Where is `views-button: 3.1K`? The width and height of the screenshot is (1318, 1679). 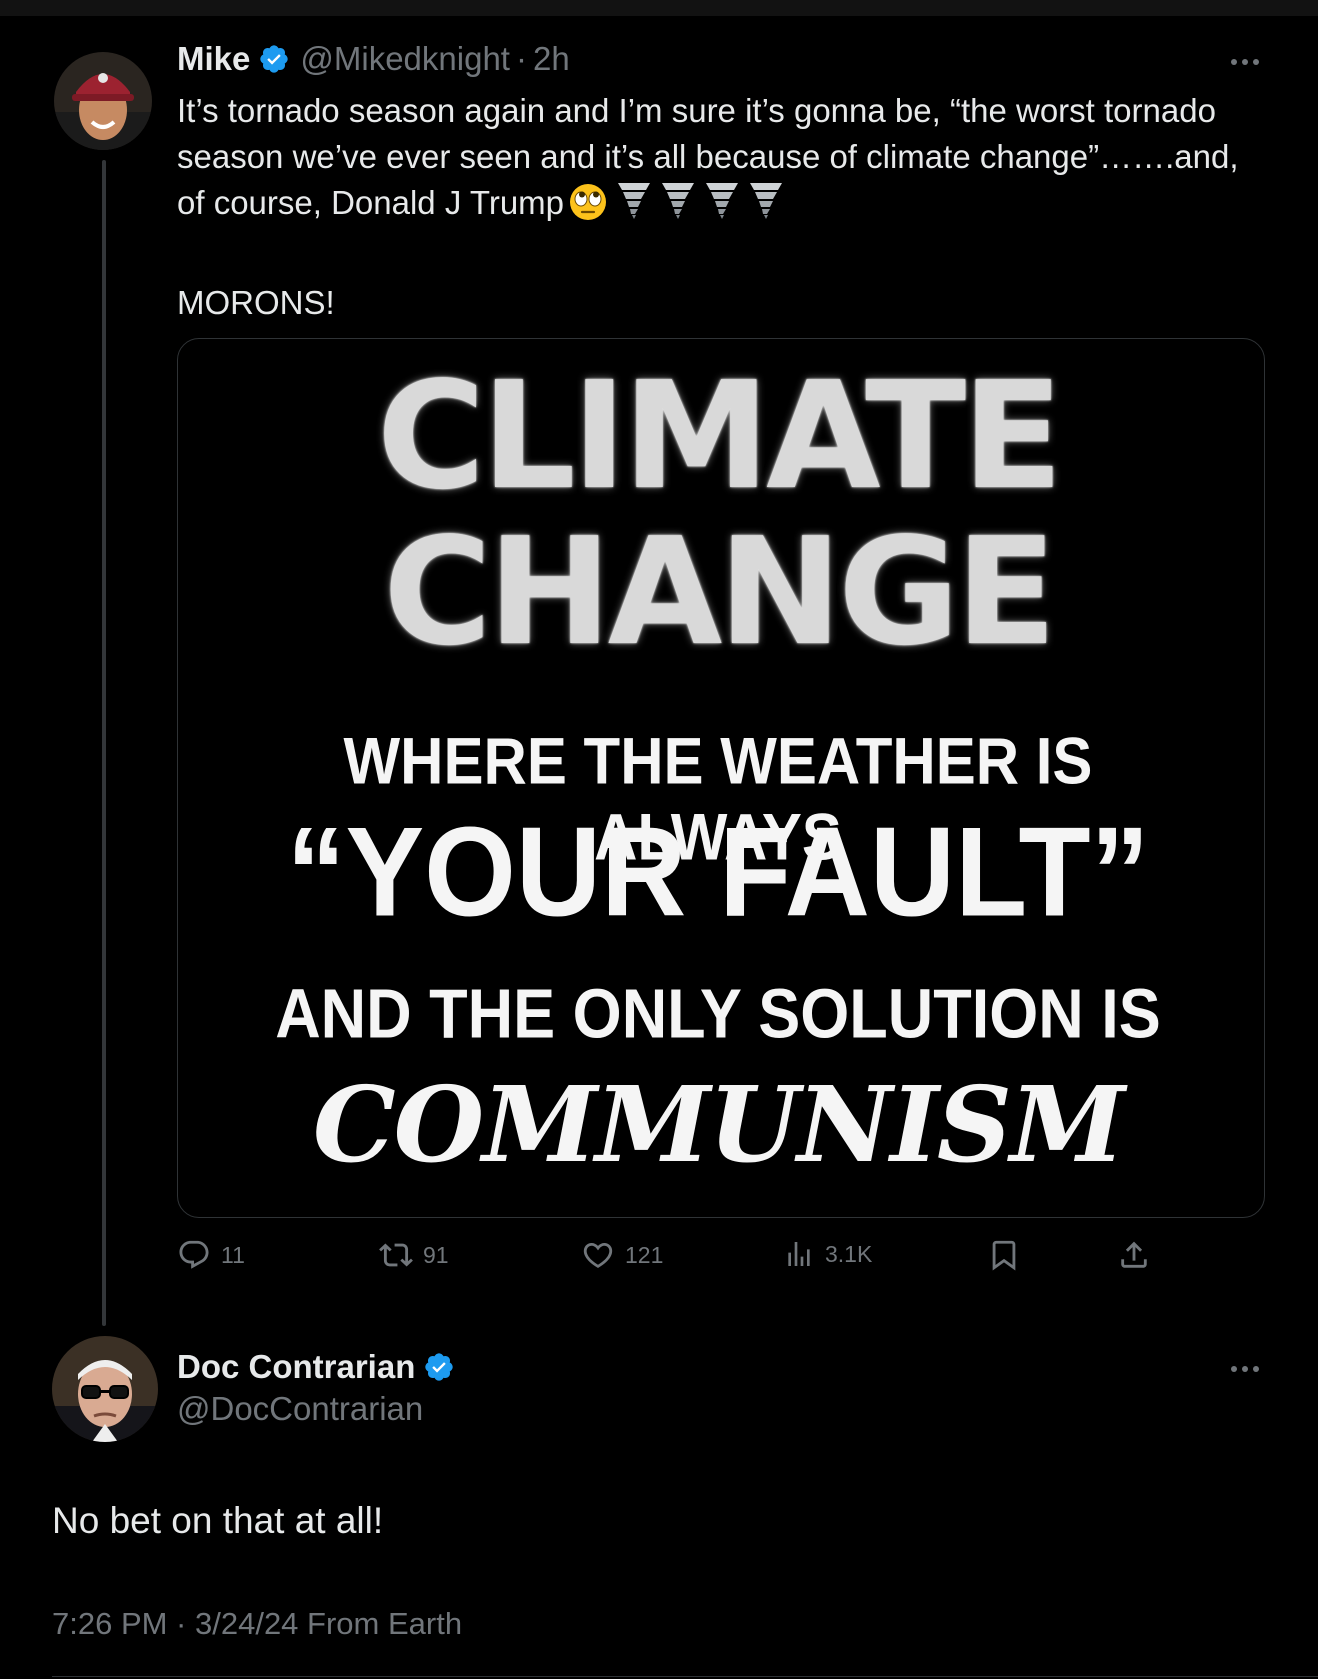 views-button: 3.1K is located at coordinates (827, 1254).